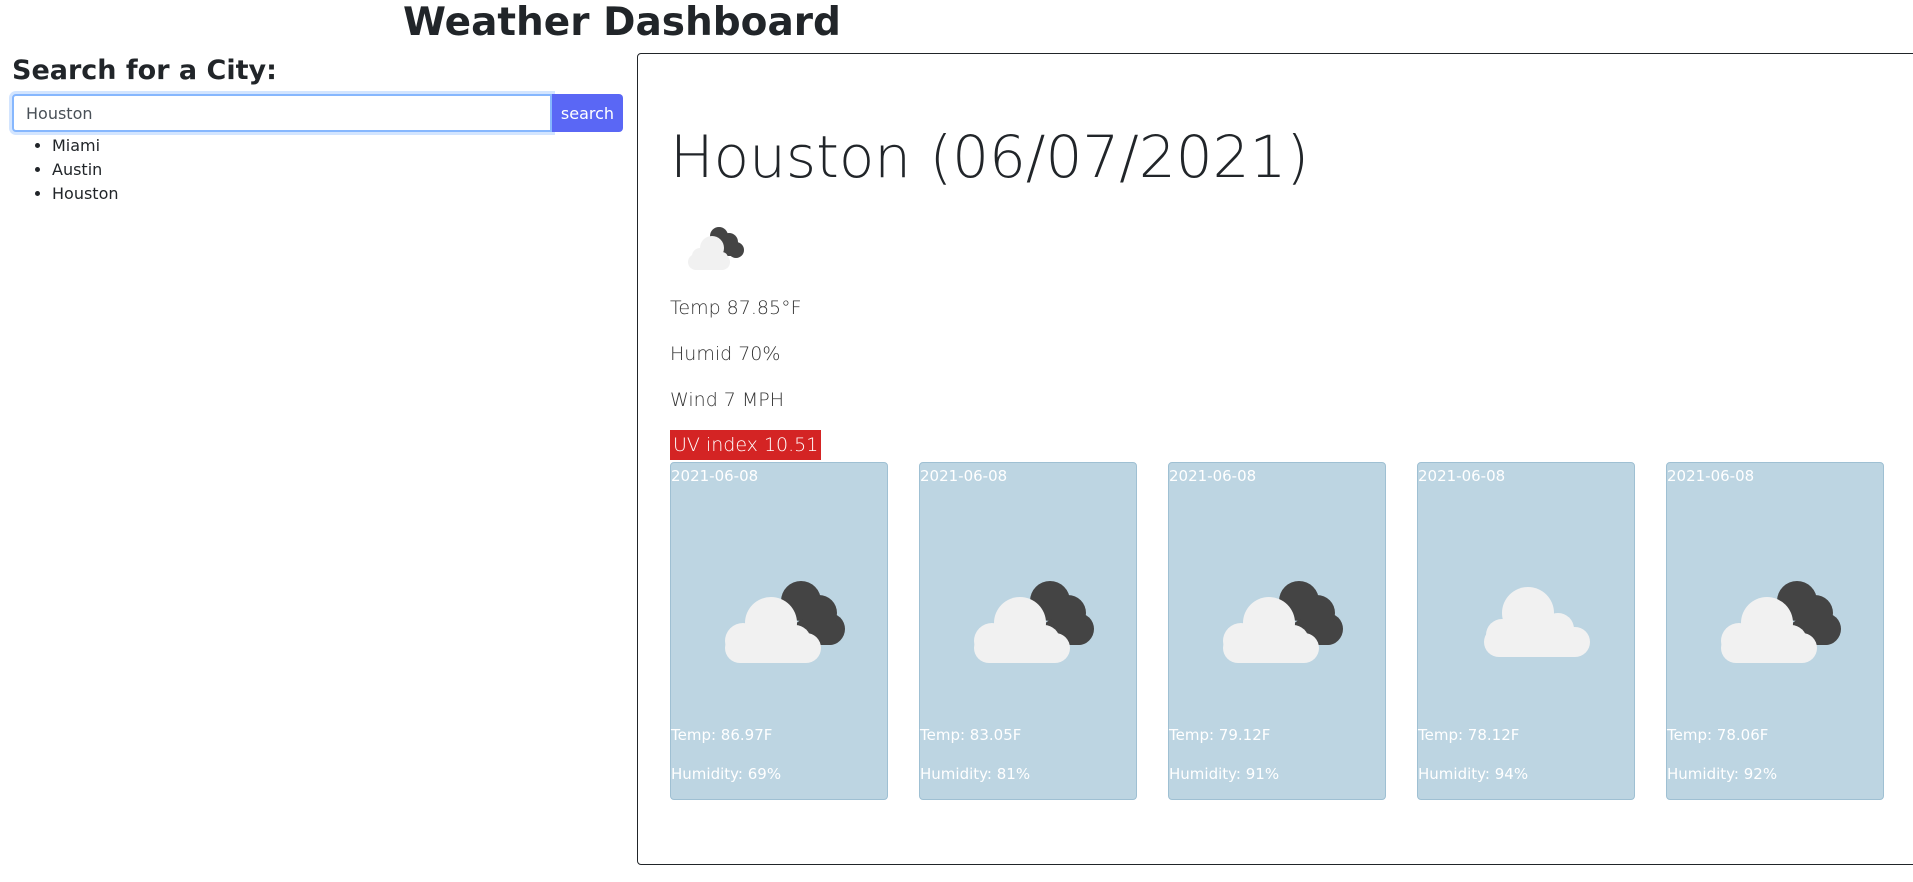 The height and width of the screenshot is (882, 1913). What do you see at coordinates (722, 735) in the screenshot?
I see `forecast-temp: Temp: 86.97F` at bounding box center [722, 735].